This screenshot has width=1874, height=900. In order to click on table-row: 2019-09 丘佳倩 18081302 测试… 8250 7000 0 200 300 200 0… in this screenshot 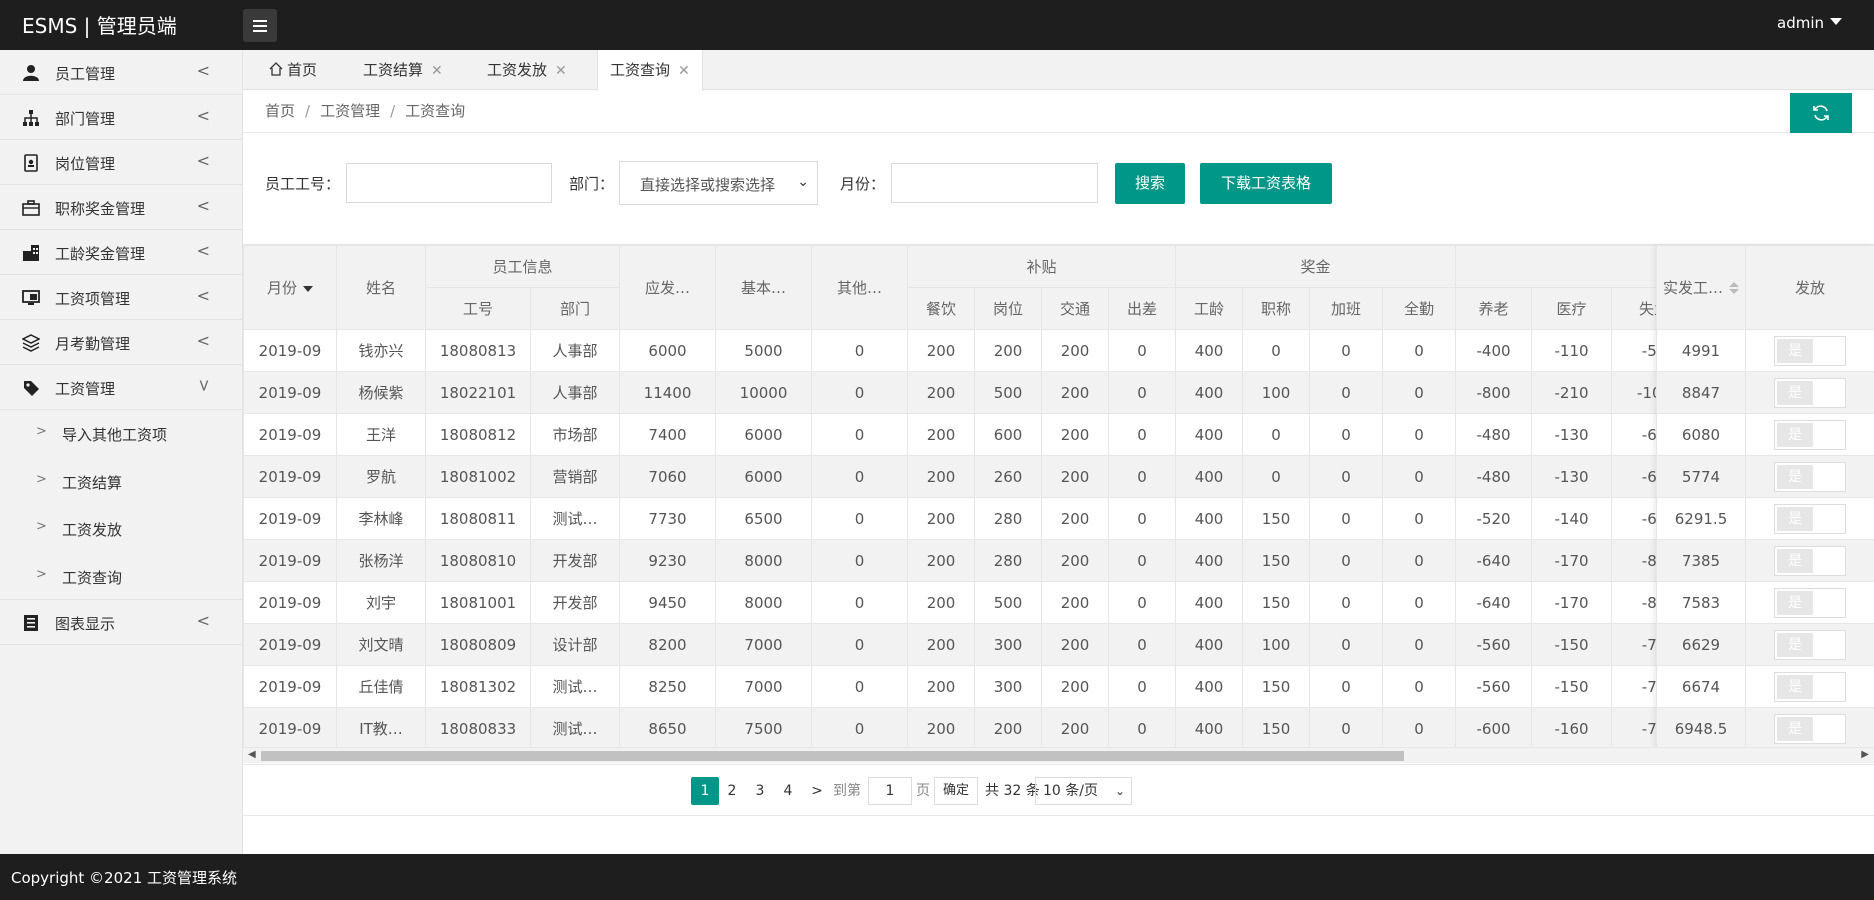, I will do `click(970, 686)`.